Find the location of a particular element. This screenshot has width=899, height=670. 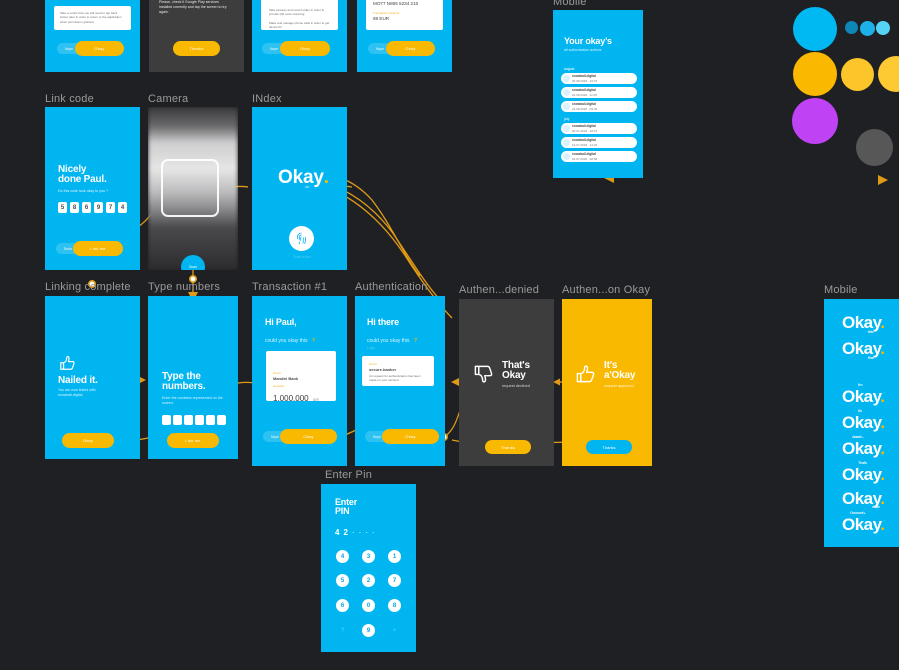

okay-entry: Okay. It's is located at coordinates (863, 420).